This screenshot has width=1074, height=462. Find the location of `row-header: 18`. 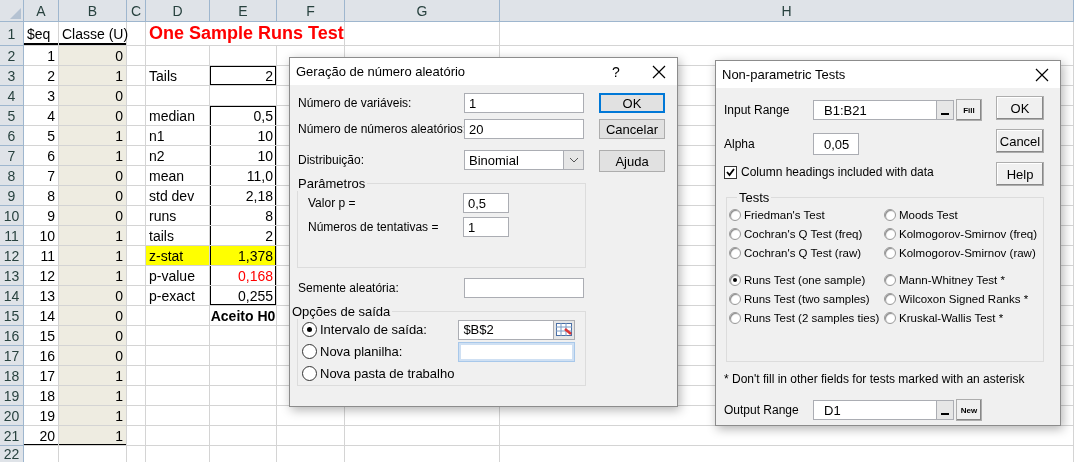

row-header: 18 is located at coordinates (12, 376).